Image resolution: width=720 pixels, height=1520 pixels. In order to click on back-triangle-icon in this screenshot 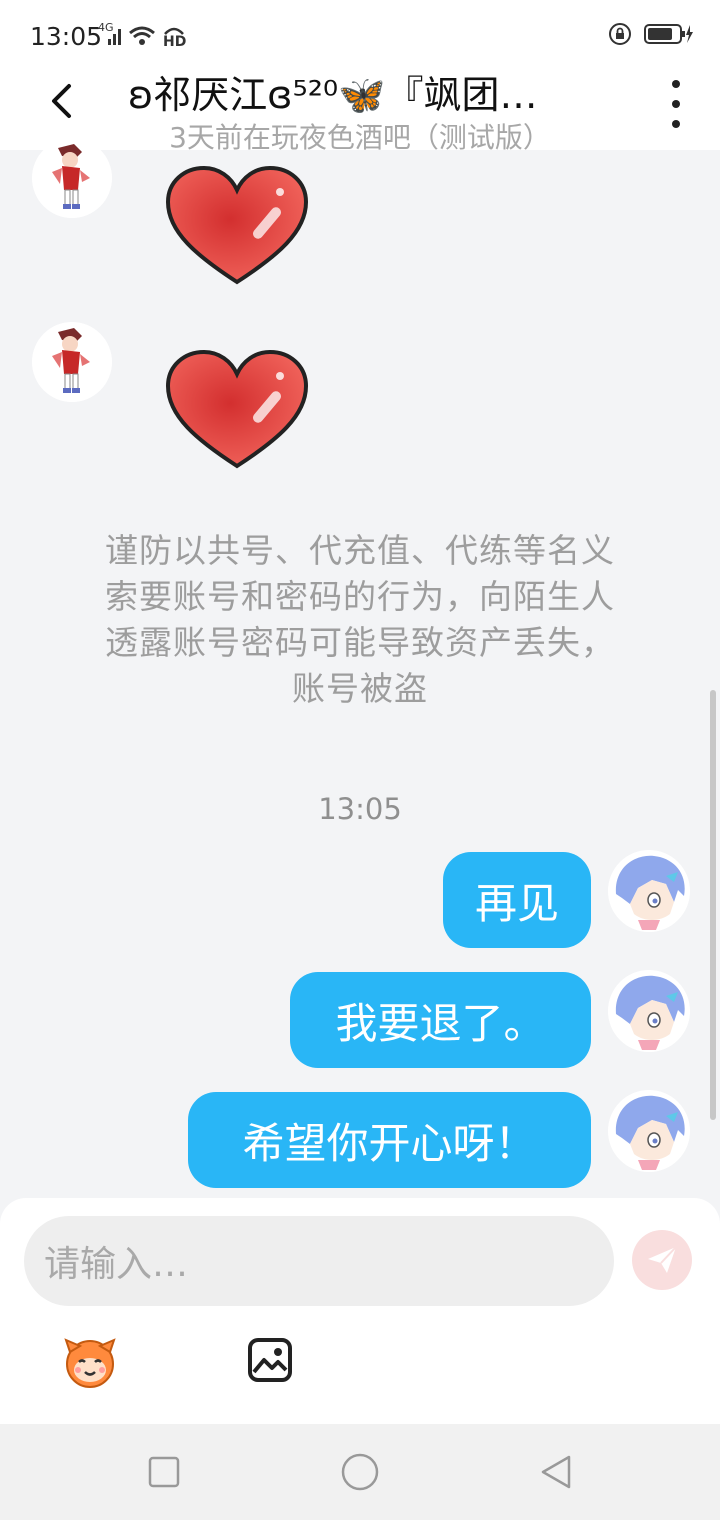, I will do `click(556, 1472)`.